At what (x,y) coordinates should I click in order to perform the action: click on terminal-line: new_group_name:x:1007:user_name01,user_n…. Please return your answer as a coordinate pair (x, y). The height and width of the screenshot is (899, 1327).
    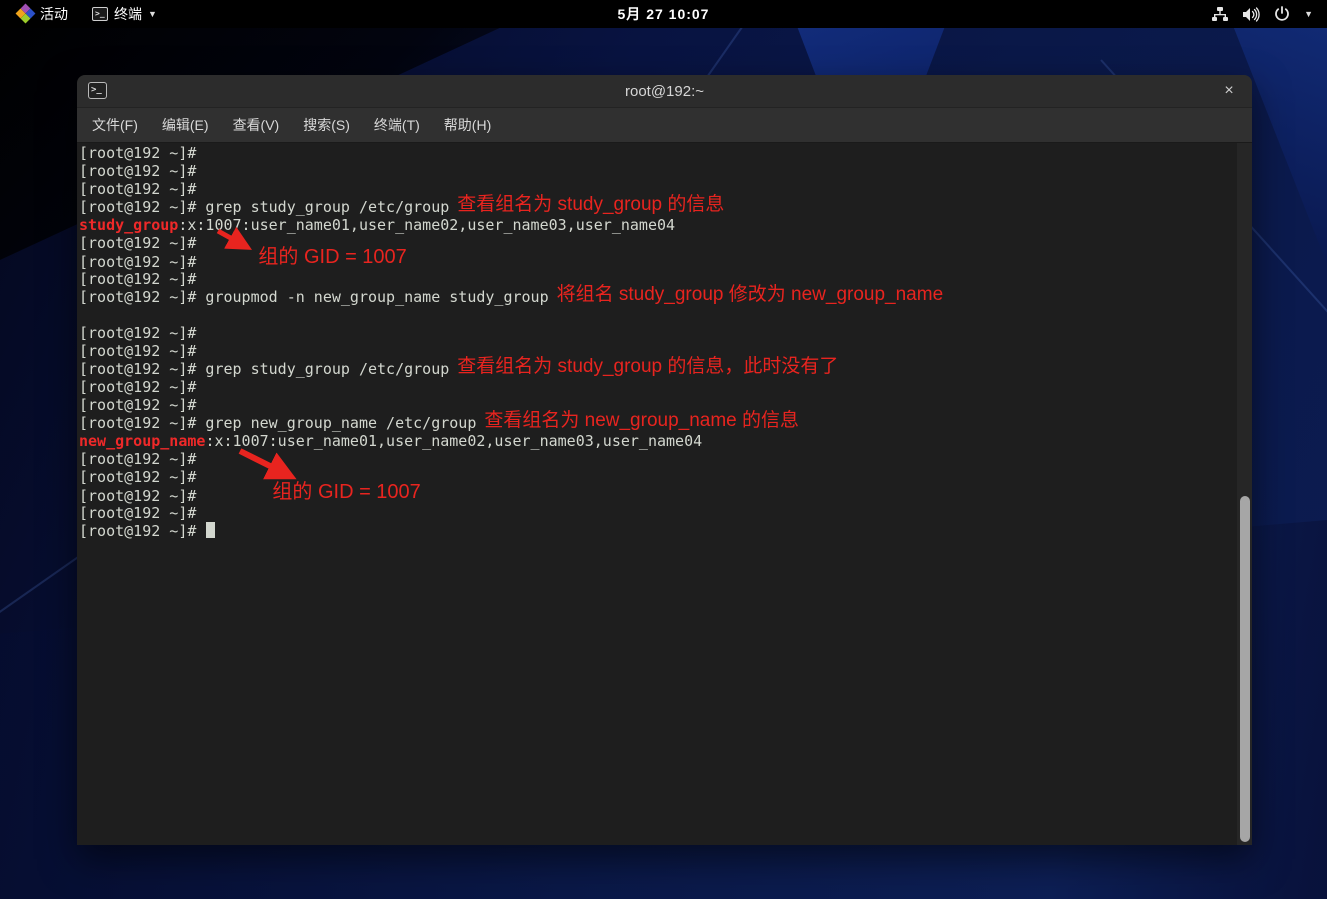
    Looking at the image, I should click on (657, 441).